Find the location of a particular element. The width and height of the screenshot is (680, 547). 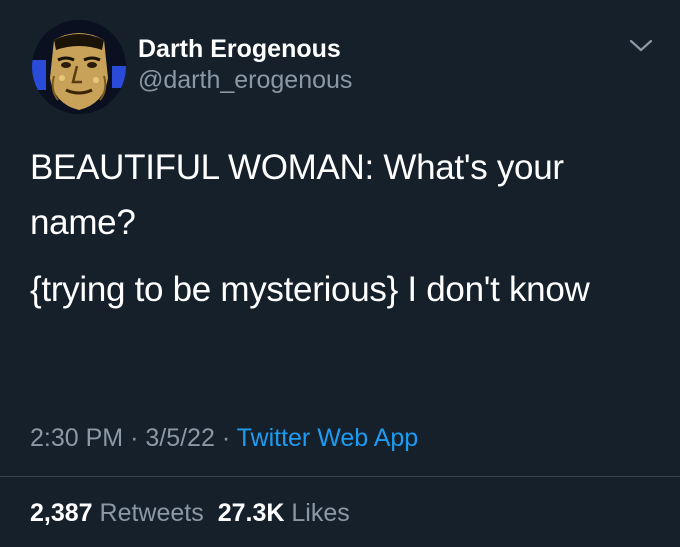

tweet-stats: 2,387 Retweets 27.3K Likes is located at coordinates (190, 513).